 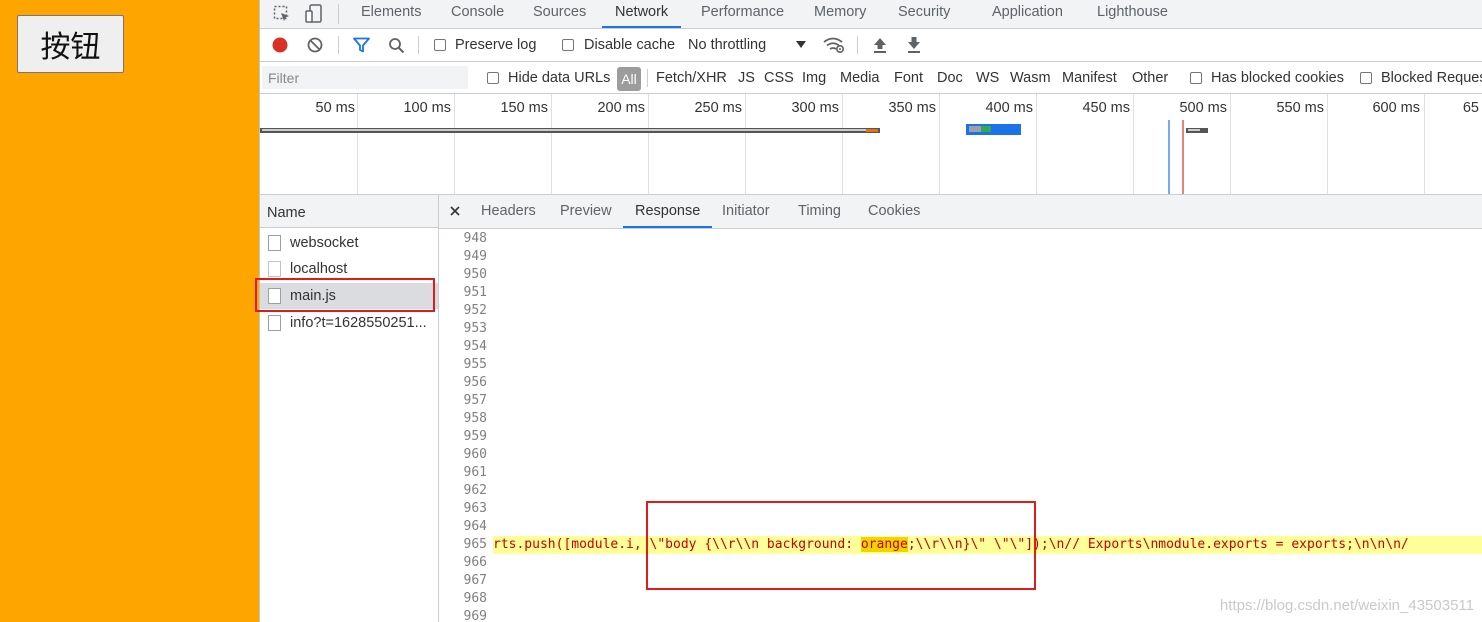 What do you see at coordinates (880, 45) in the screenshot?
I see `import-har-icon` at bounding box center [880, 45].